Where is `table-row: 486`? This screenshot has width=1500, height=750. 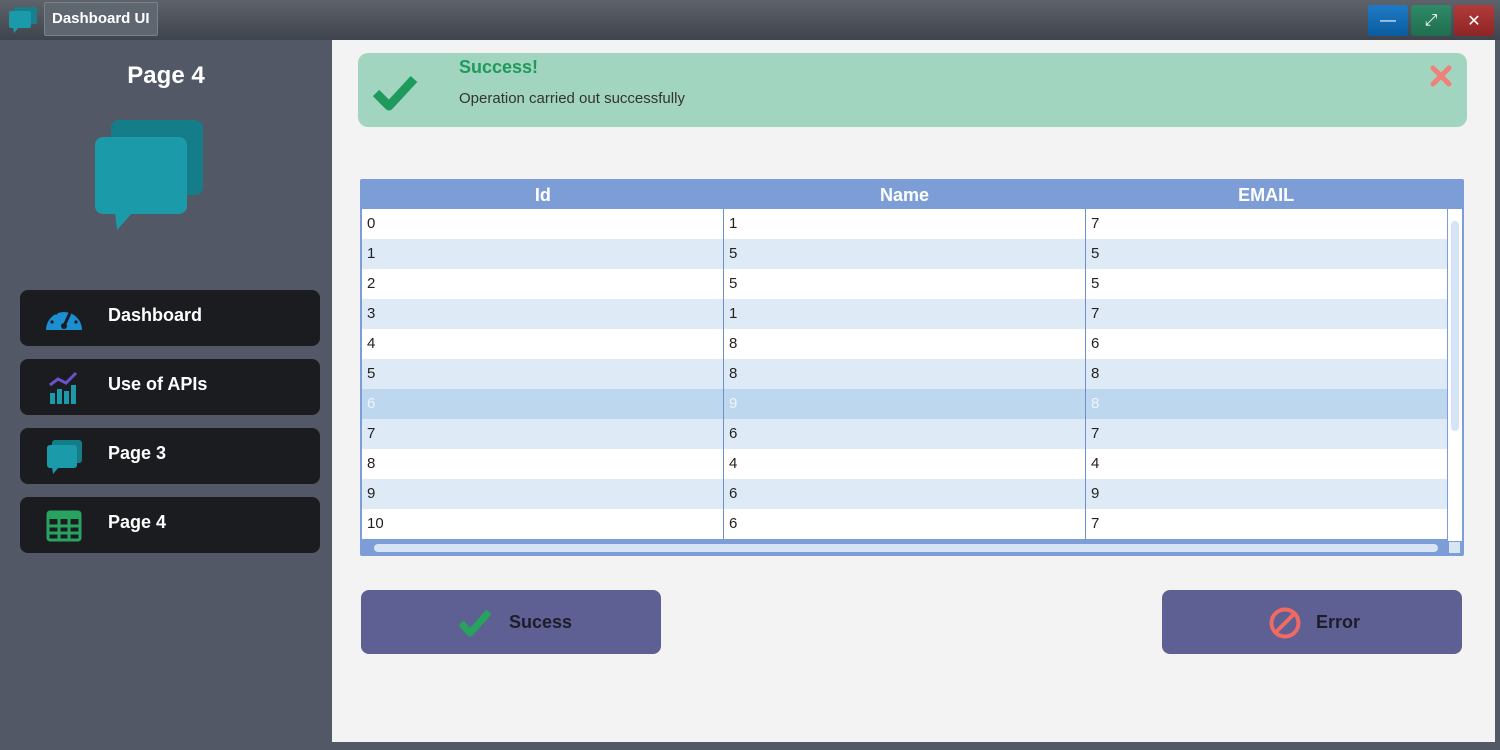 table-row: 486 is located at coordinates (904, 344).